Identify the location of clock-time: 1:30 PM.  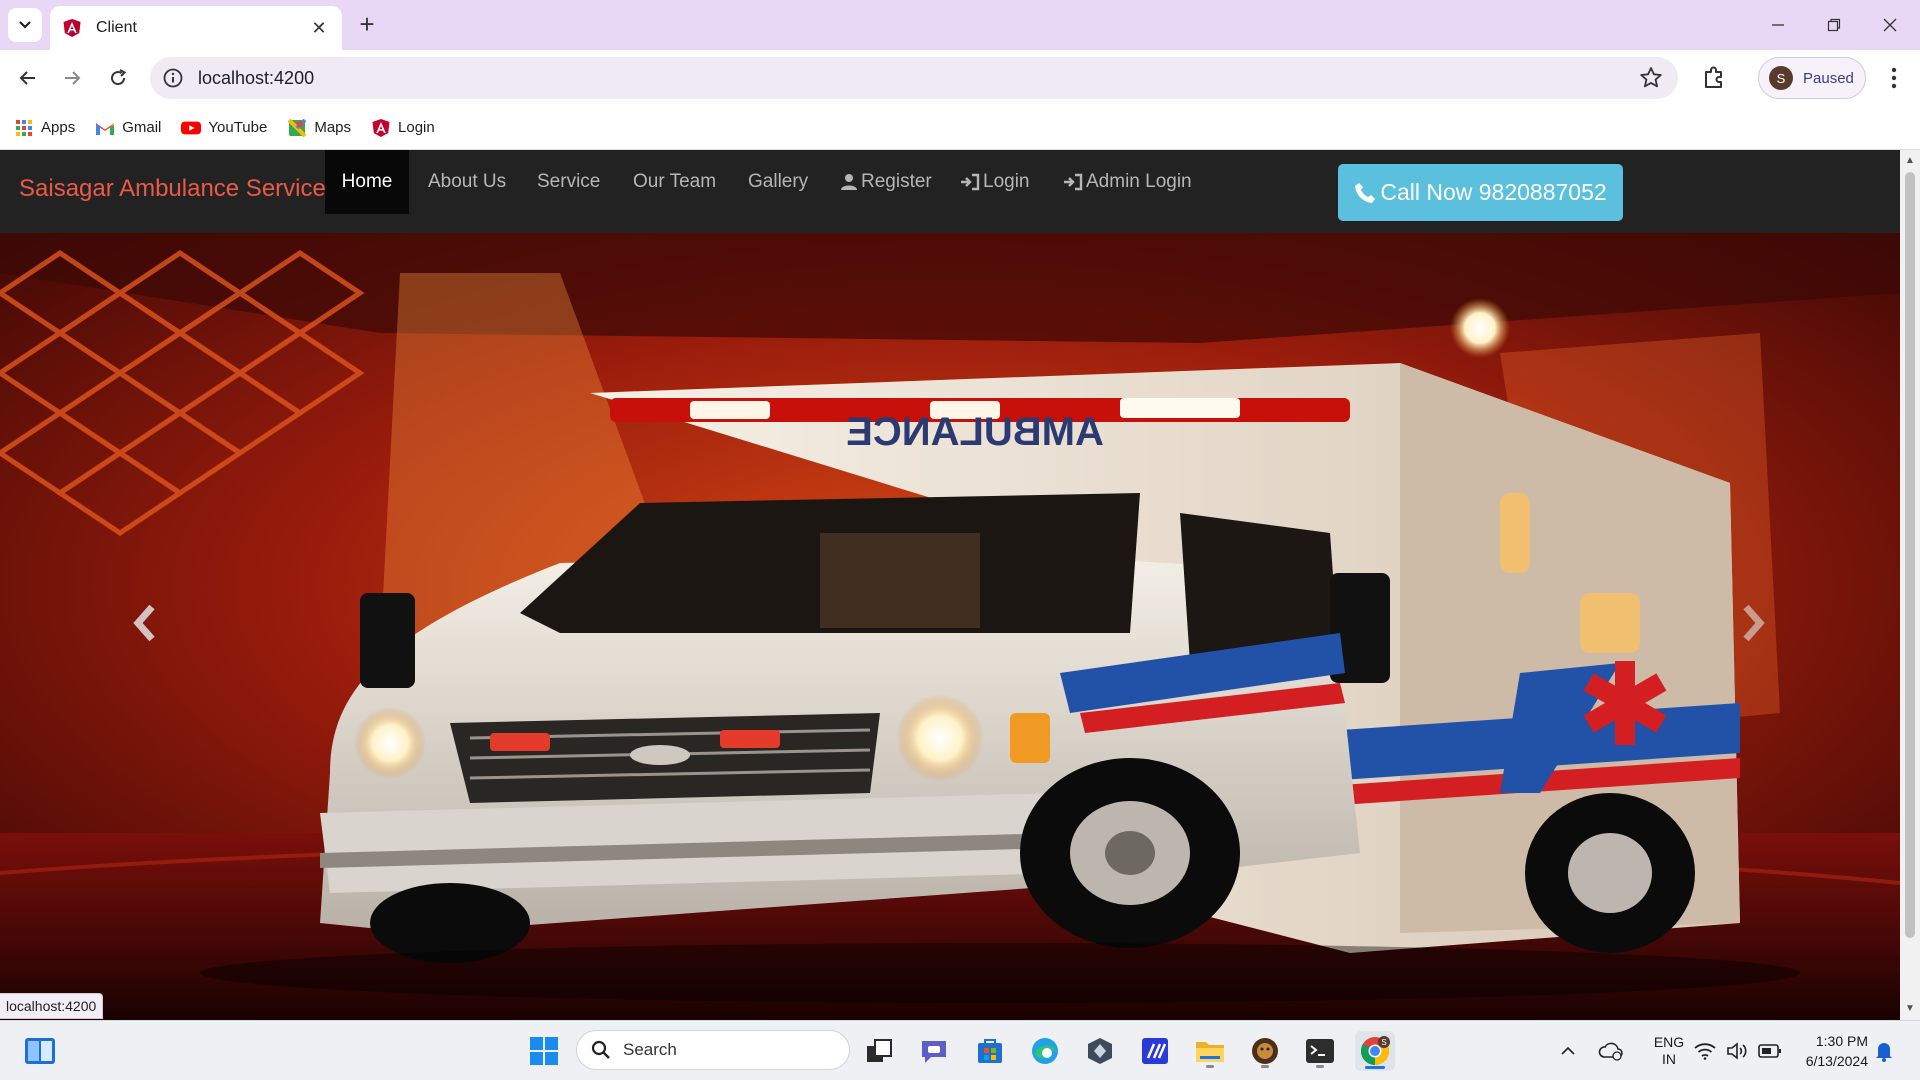
(1841, 1041).